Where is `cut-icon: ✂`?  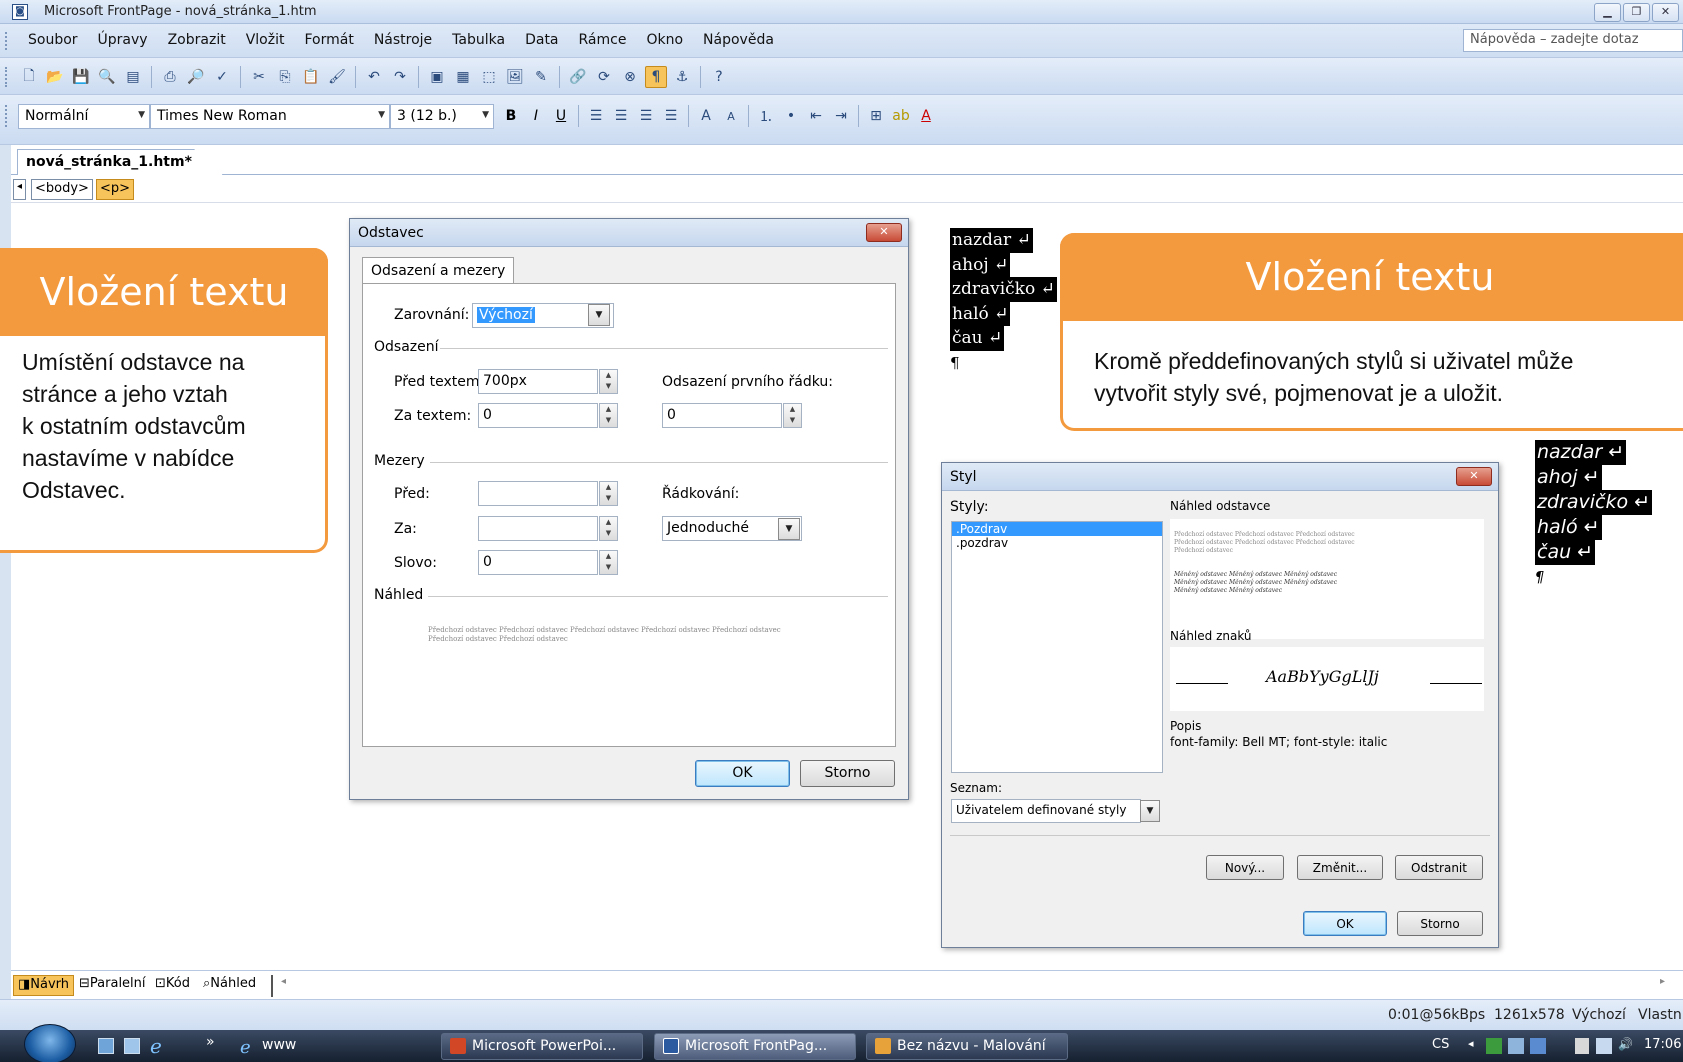
cut-icon: ✂ is located at coordinates (259, 77).